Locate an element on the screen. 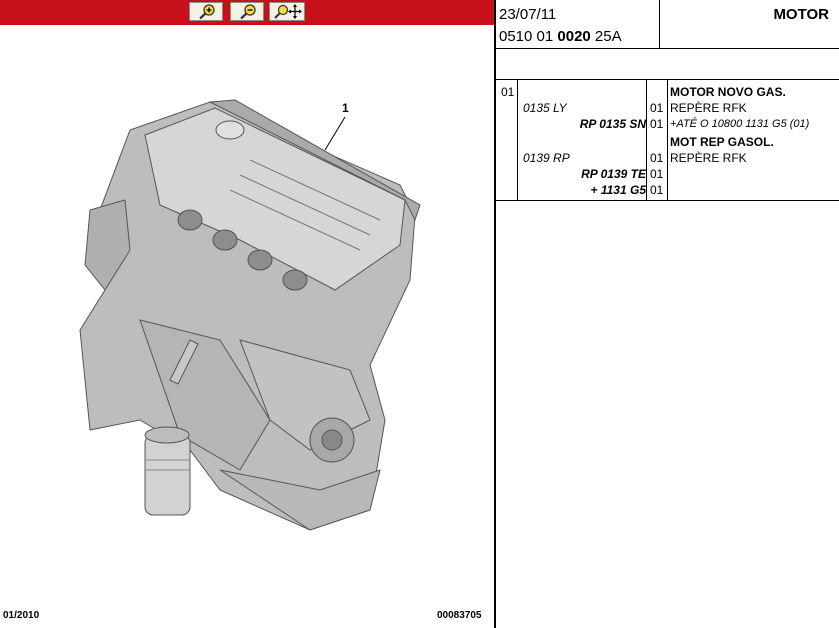 This screenshot has width=839, height=628. part-description: MOT REP GASOL. is located at coordinates (722, 142).